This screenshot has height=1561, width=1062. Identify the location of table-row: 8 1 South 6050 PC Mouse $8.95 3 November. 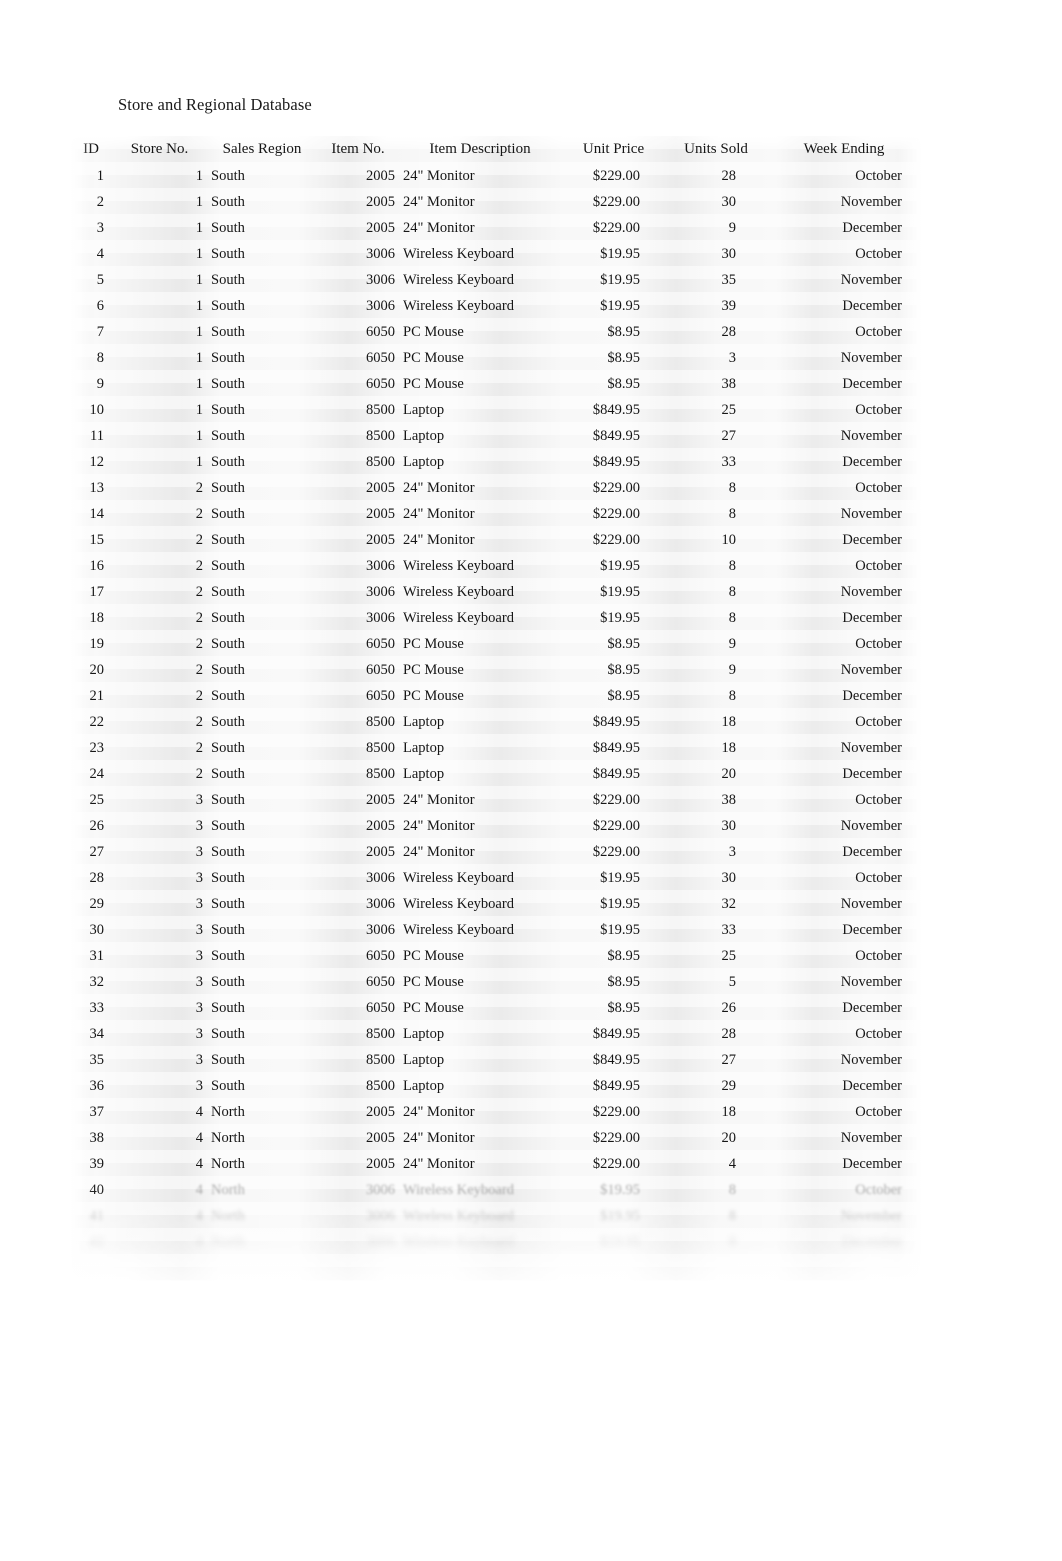
(496, 358).